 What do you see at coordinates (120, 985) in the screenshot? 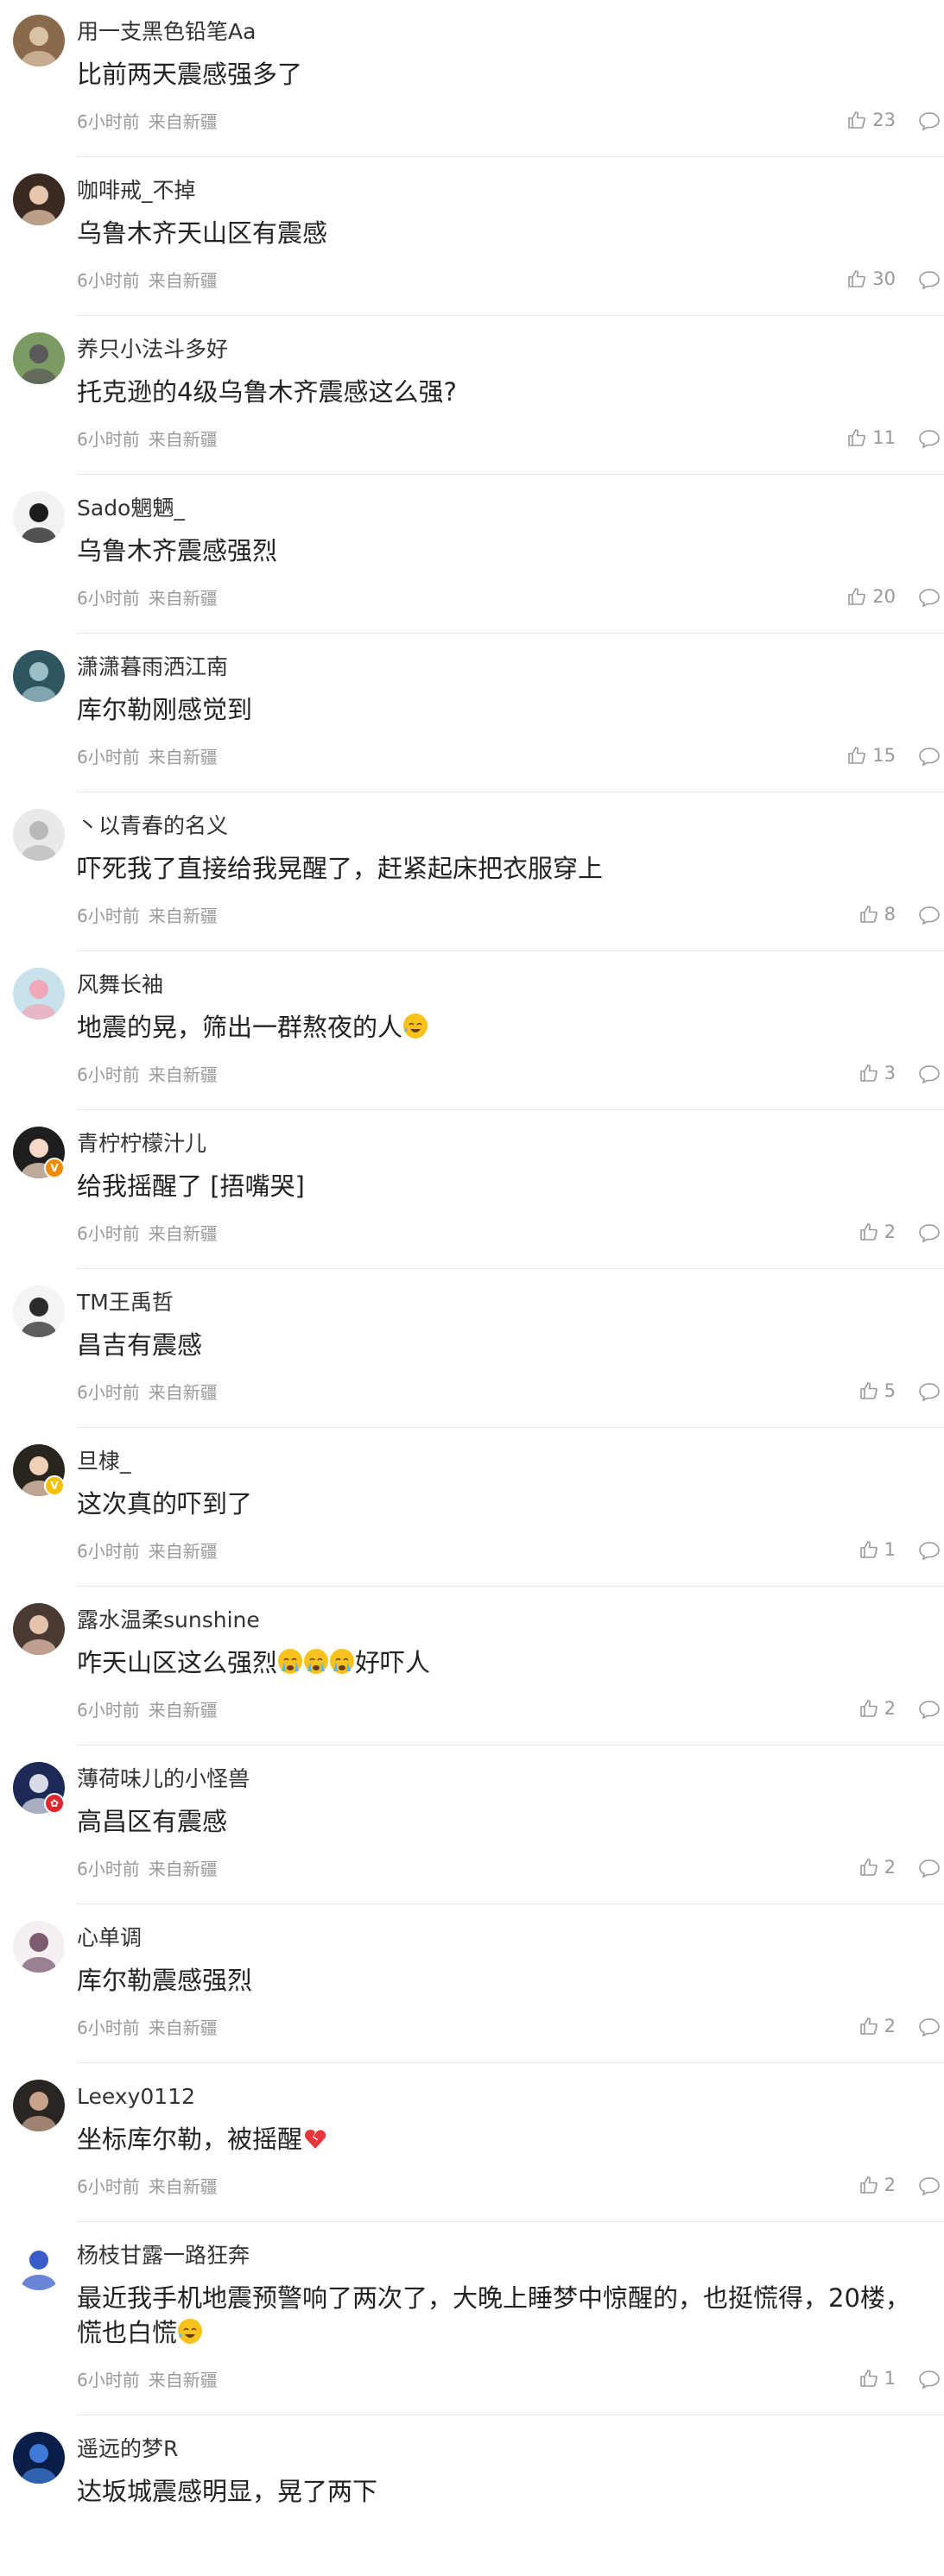
I see `username: 风舞长袖` at bounding box center [120, 985].